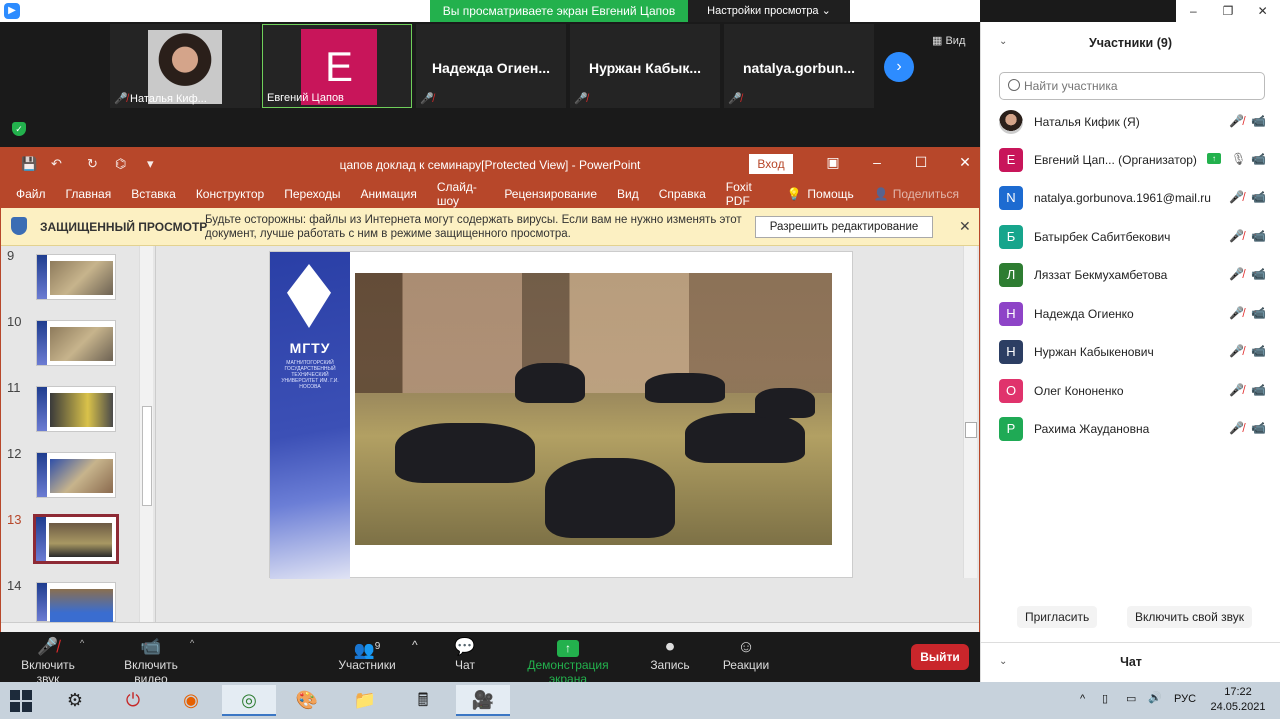  I want to click on share-link: Поделиться, so click(926, 194).